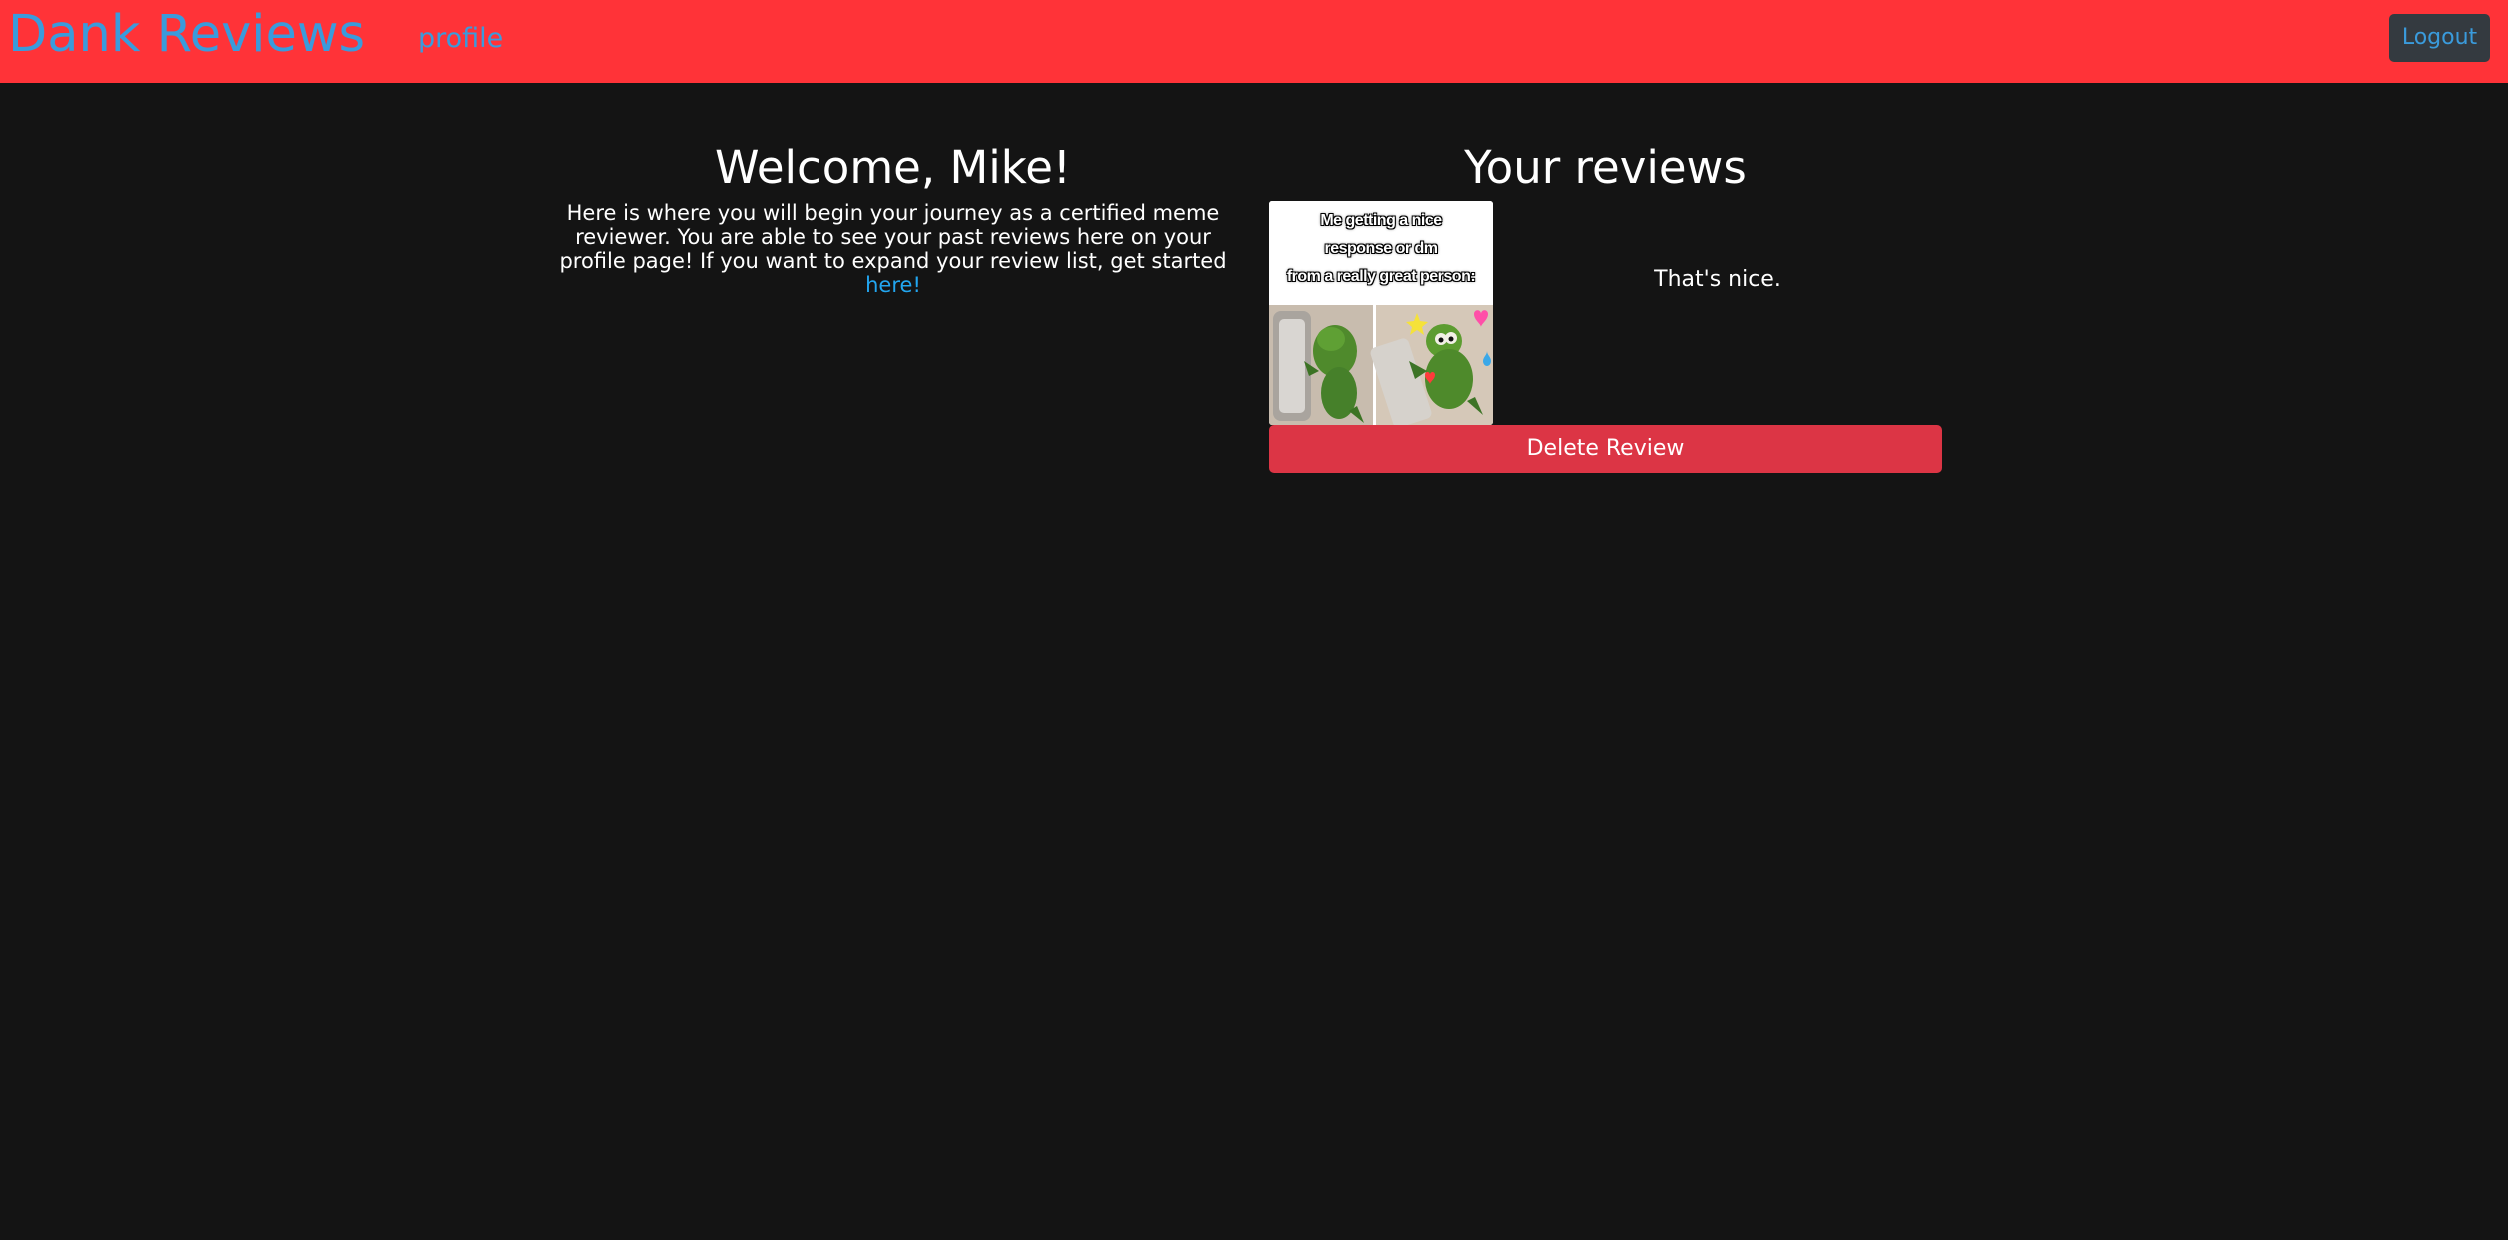 The height and width of the screenshot is (1240, 2508). I want to click on meme-caption-line: response or dm, so click(1381, 248).